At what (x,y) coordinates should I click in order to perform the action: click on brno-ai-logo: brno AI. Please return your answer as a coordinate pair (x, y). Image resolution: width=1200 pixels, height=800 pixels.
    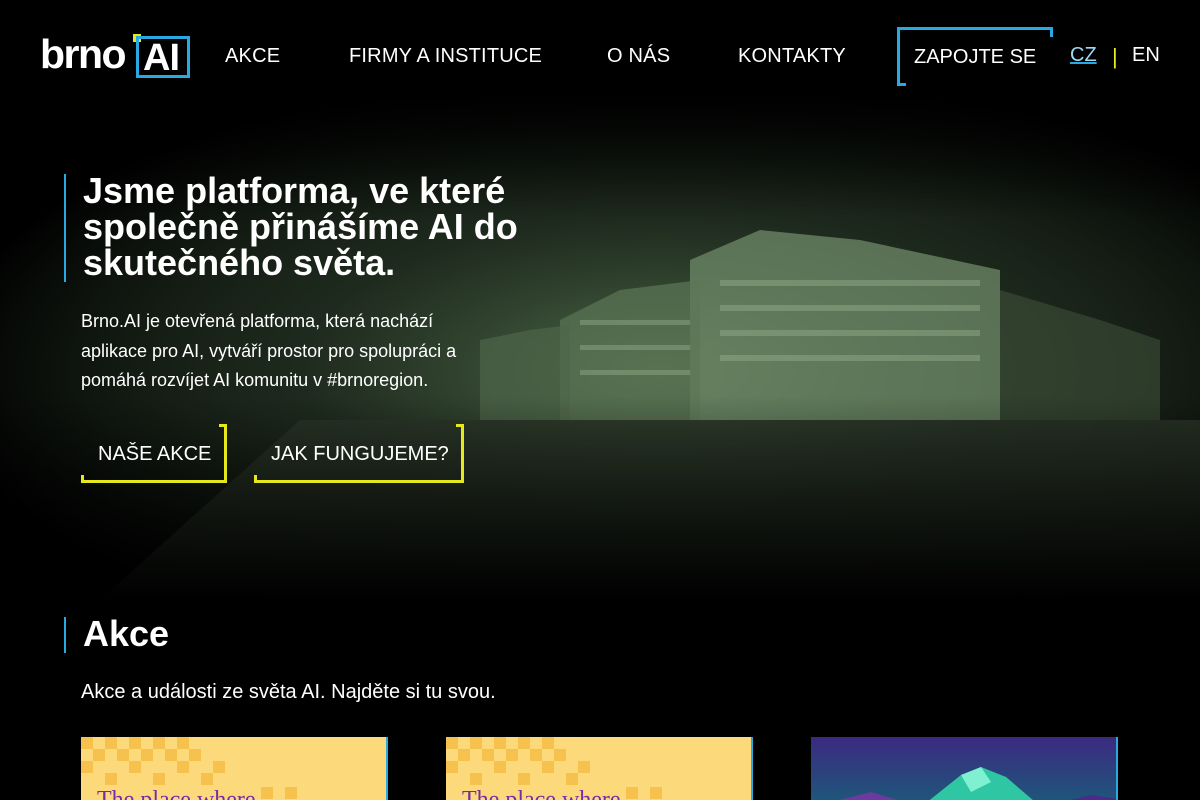
    Looking at the image, I should click on (116, 57).